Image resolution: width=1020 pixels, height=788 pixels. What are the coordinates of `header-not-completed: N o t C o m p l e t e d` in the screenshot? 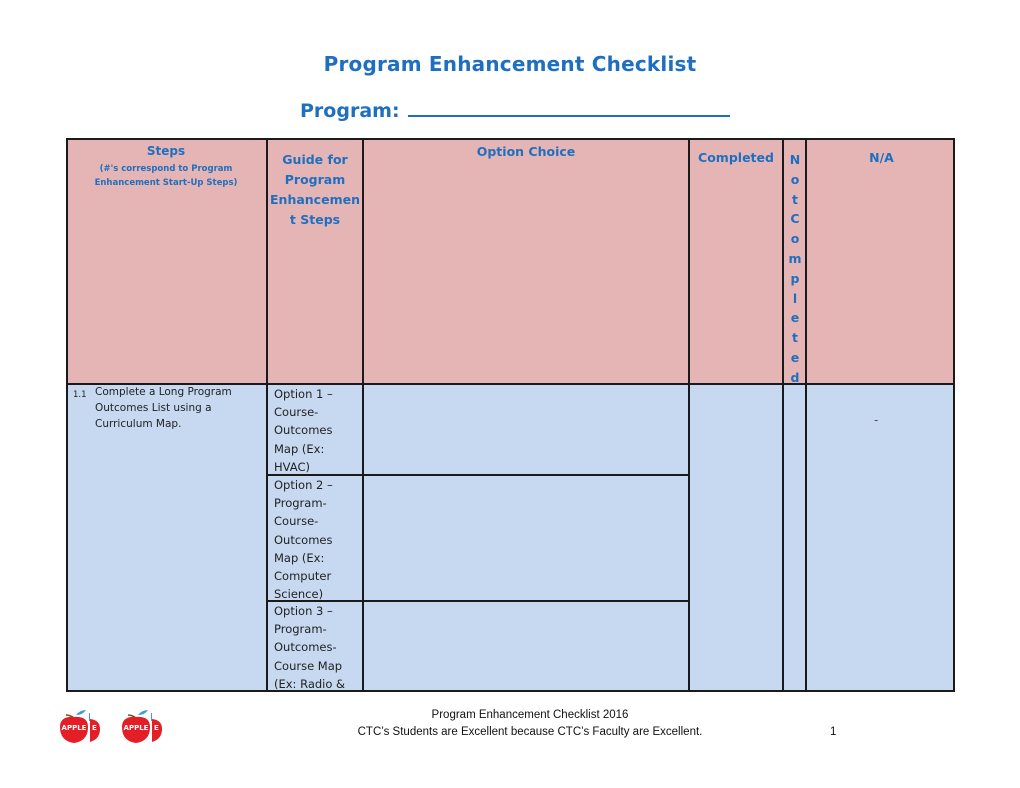 It's located at (795, 269).